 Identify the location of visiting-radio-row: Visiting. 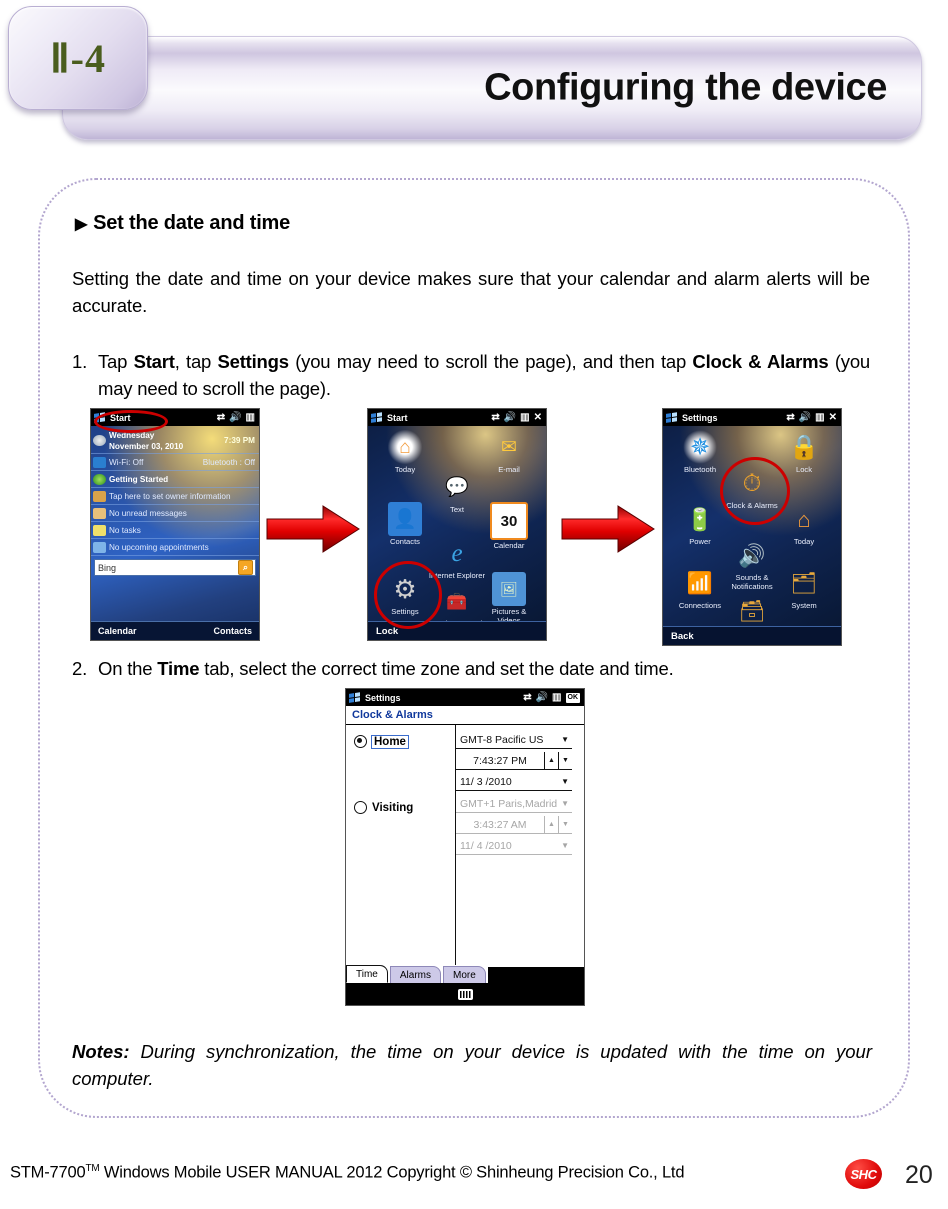
(383, 807).